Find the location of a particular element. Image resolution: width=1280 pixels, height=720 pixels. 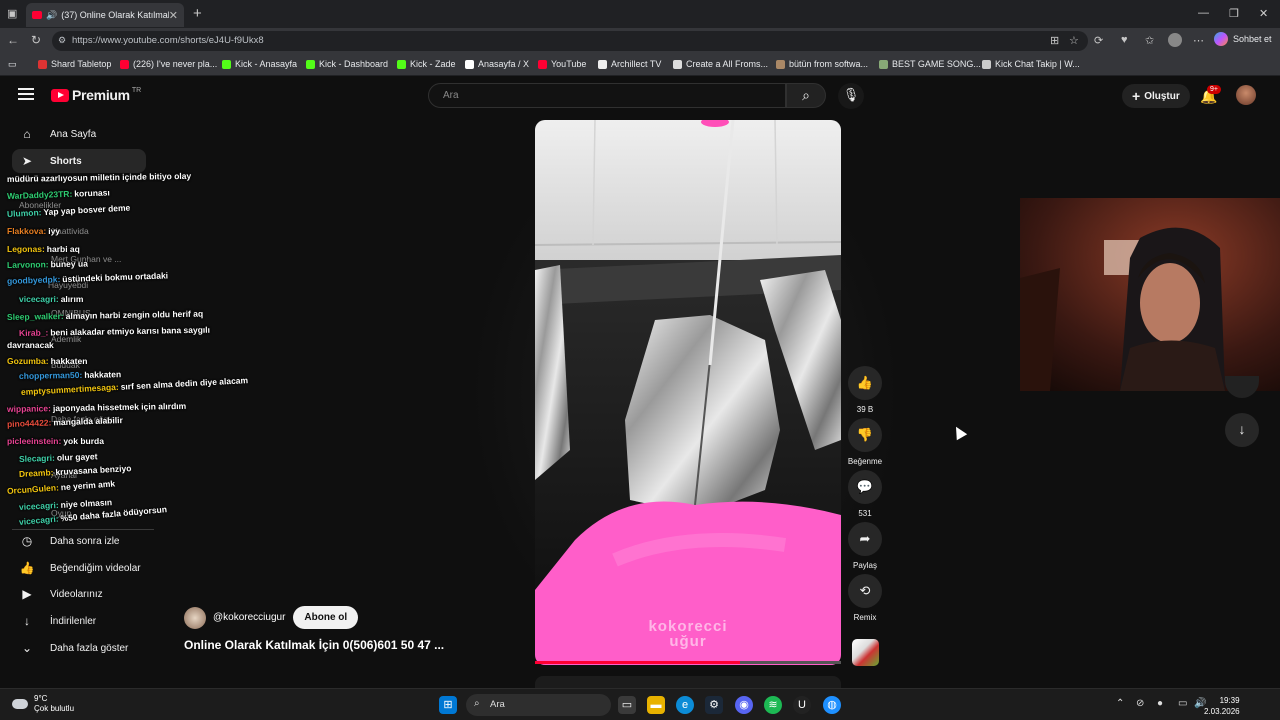

tab-youtube-short: 🔊 (37) Online Olarak Katılmak İç ✕ is located at coordinates (105, 15).